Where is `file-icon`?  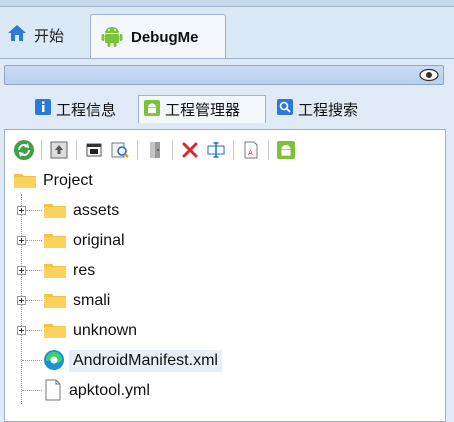 file-icon is located at coordinates (53, 391).